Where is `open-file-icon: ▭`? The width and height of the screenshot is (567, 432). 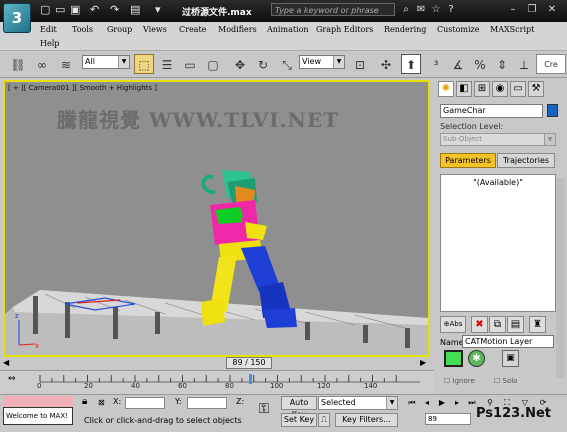
open-file-icon: ▭ is located at coordinates (60, 10).